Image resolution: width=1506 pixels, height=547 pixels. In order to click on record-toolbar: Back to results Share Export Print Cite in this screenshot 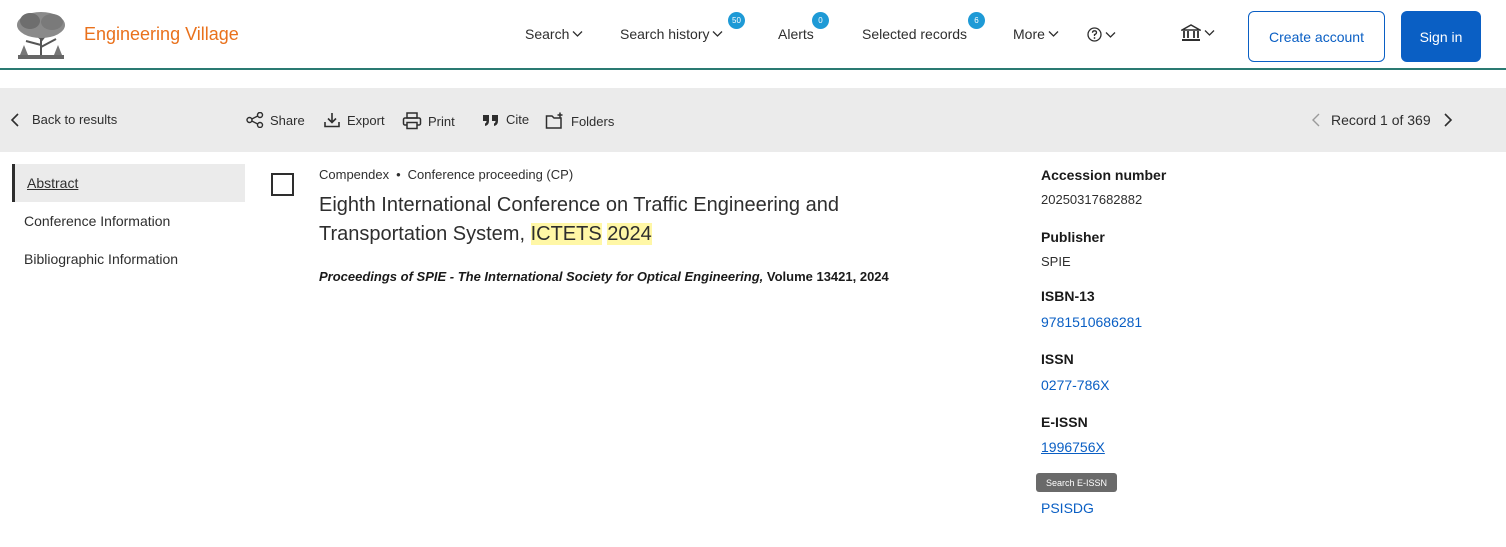, I will do `click(753, 120)`.